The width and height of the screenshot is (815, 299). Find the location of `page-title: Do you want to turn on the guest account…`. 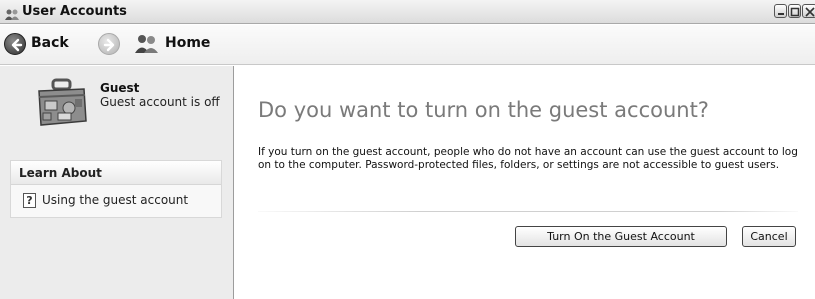

page-title: Do you want to turn on the guest account… is located at coordinates (483, 110).